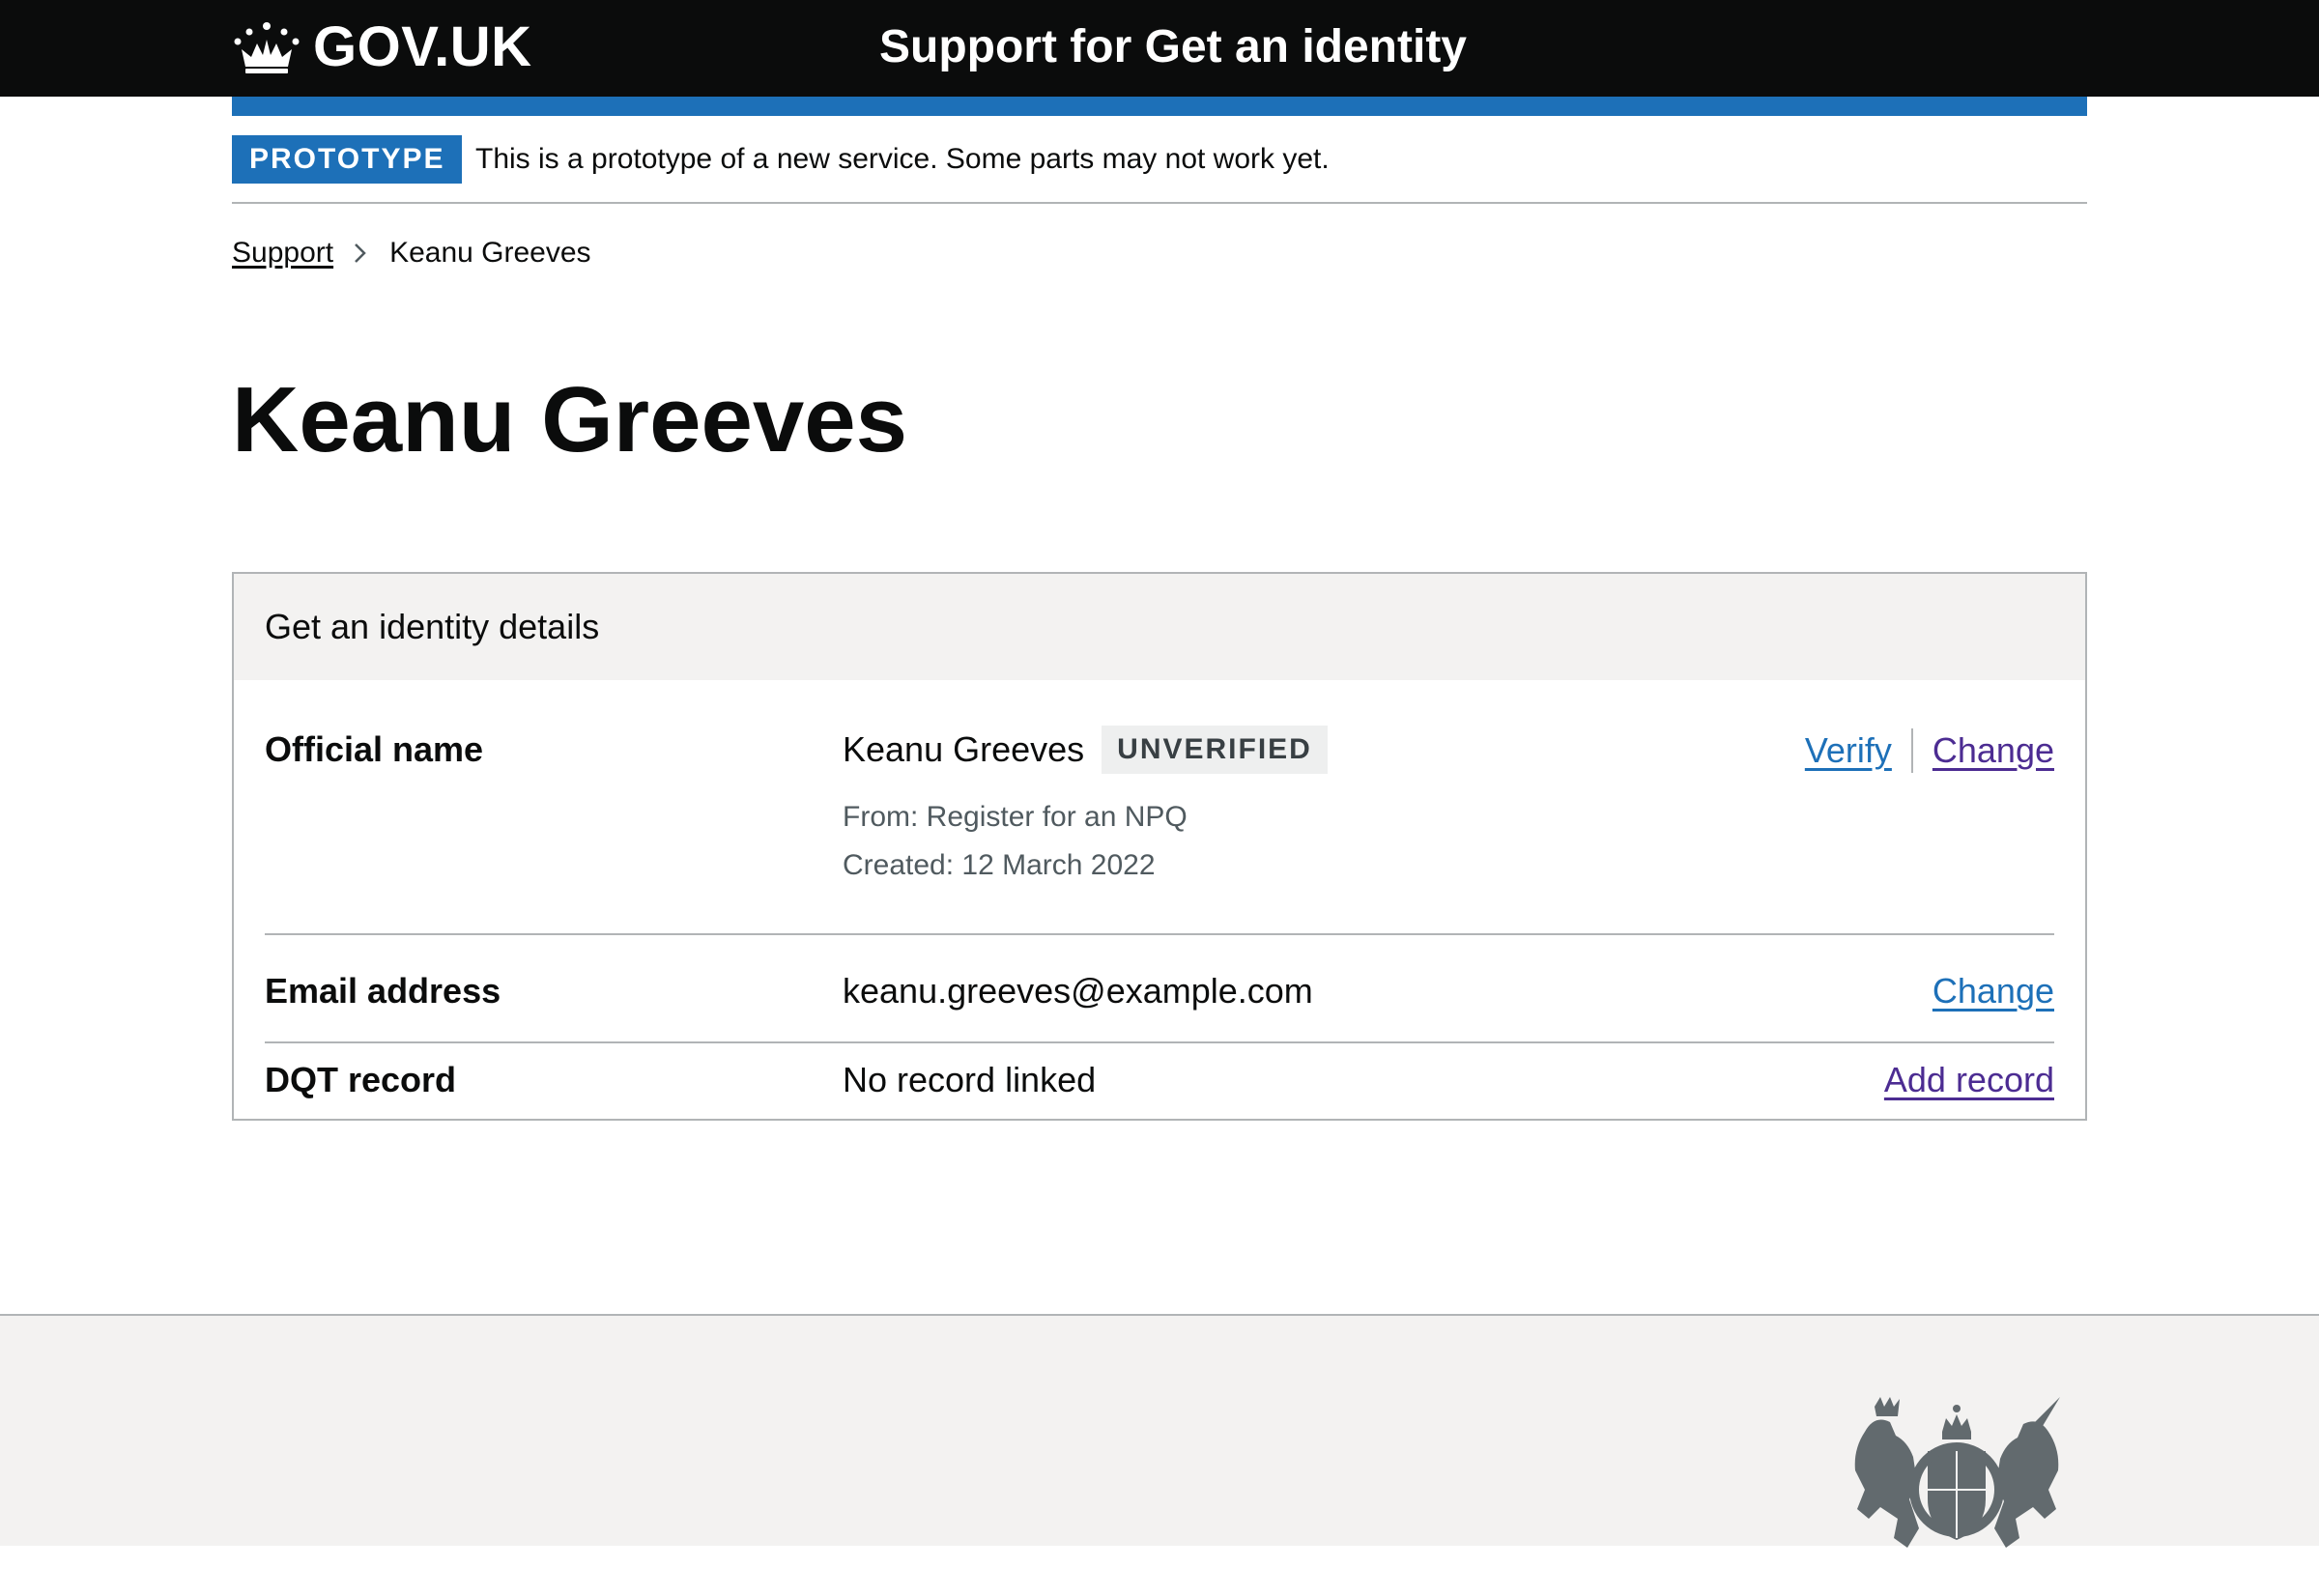 The image size is (2319, 1596). What do you see at coordinates (1159, 627) in the screenshot?
I see `summary-card-header: Get an identity details` at bounding box center [1159, 627].